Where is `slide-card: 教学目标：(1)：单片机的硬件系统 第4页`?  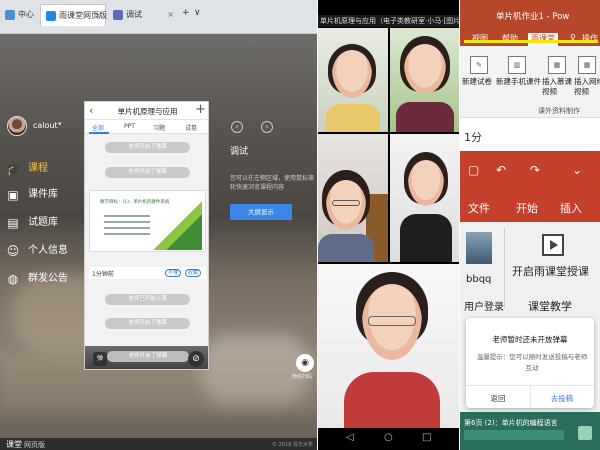 slide-card: 教学目标：(1)：单片机的硬件系统 第4页 is located at coordinates (147, 221).